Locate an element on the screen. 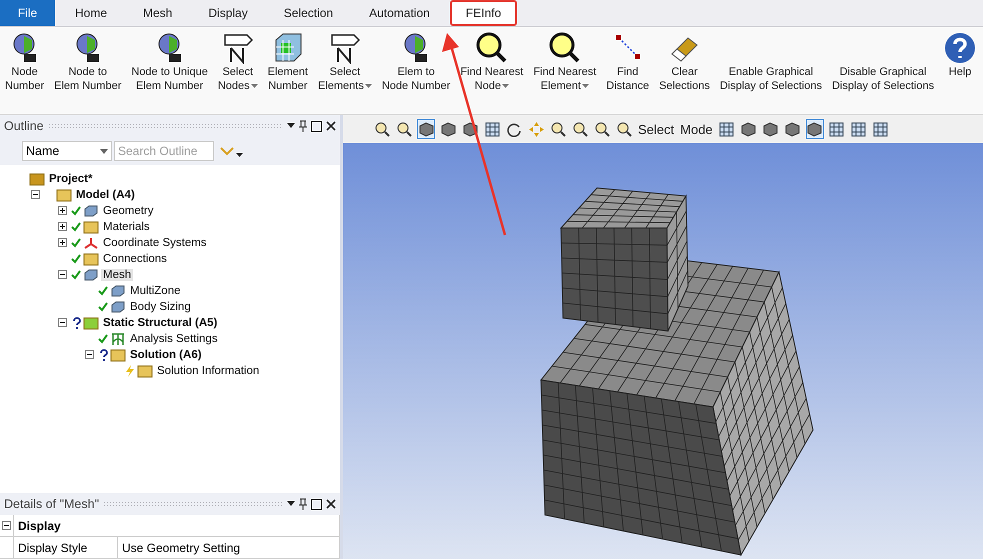  ribbon-button: Enable Graphical Display of Selections is located at coordinates (770, 62).